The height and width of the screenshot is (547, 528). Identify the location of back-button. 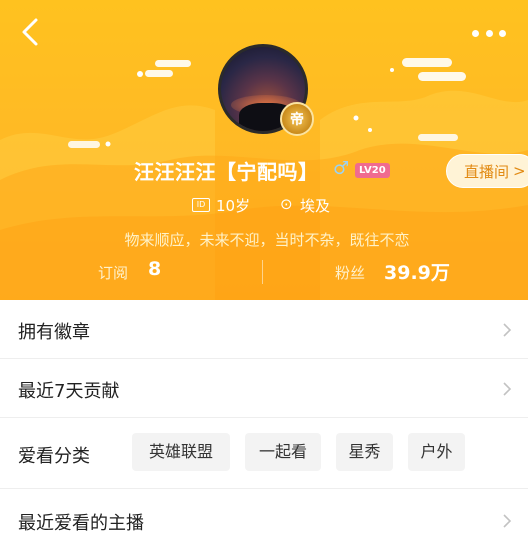
(32, 32).